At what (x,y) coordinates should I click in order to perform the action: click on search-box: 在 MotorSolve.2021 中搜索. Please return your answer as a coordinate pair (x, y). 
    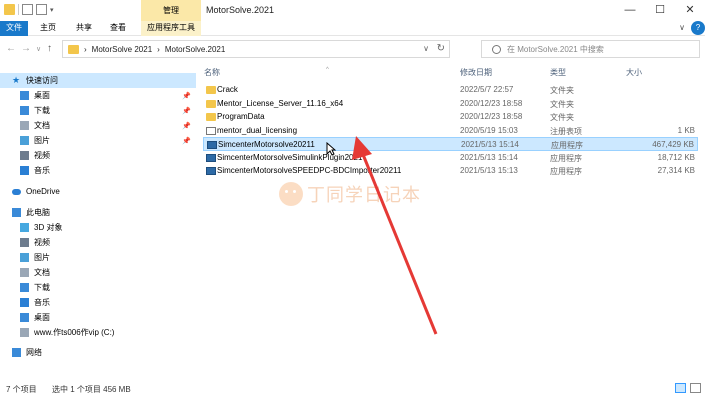
    Looking at the image, I should click on (590, 49).